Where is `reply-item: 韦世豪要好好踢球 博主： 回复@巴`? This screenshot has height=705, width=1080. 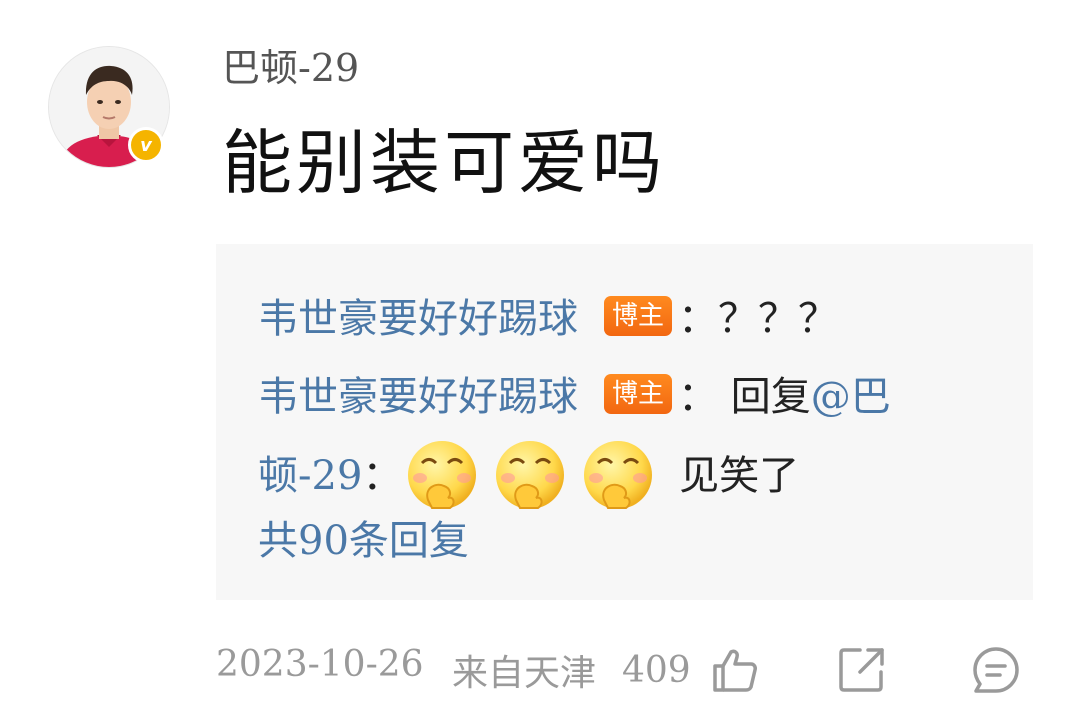
reply-item: 韦世豪要好好踢球 博主： 回复@巴 is located at coordinates (574, 397).